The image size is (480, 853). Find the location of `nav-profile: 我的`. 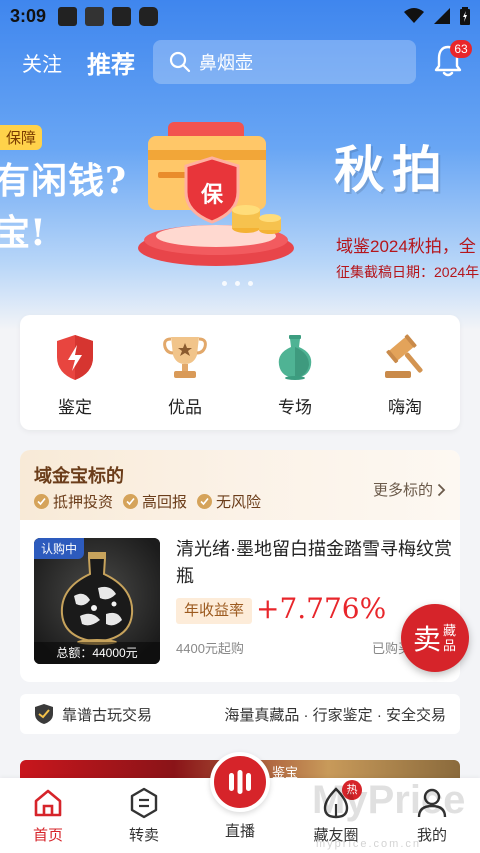

nav-profile: 我的 is located at coordinates (432, 815).